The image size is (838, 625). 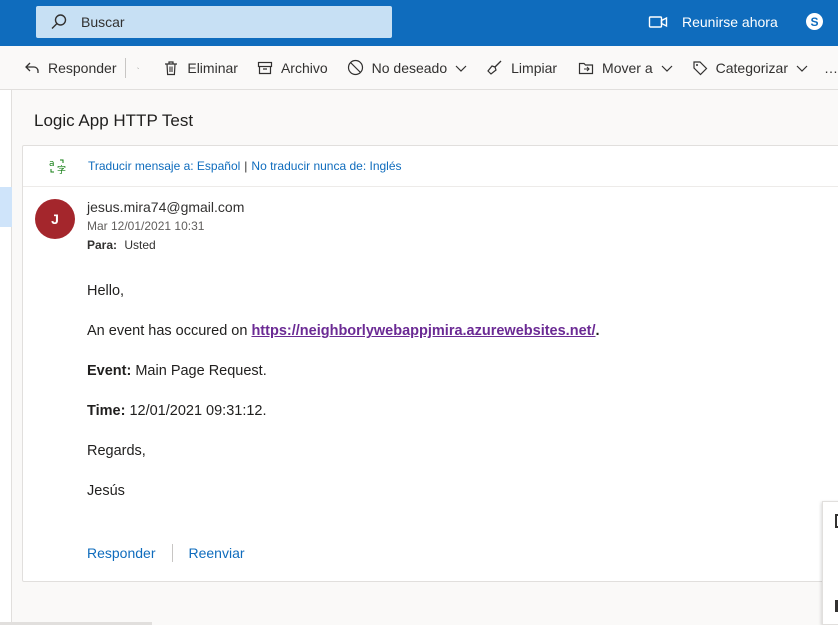 I want to click on meet-now-button: Reunirse ahora, so click(x=713, y=22).